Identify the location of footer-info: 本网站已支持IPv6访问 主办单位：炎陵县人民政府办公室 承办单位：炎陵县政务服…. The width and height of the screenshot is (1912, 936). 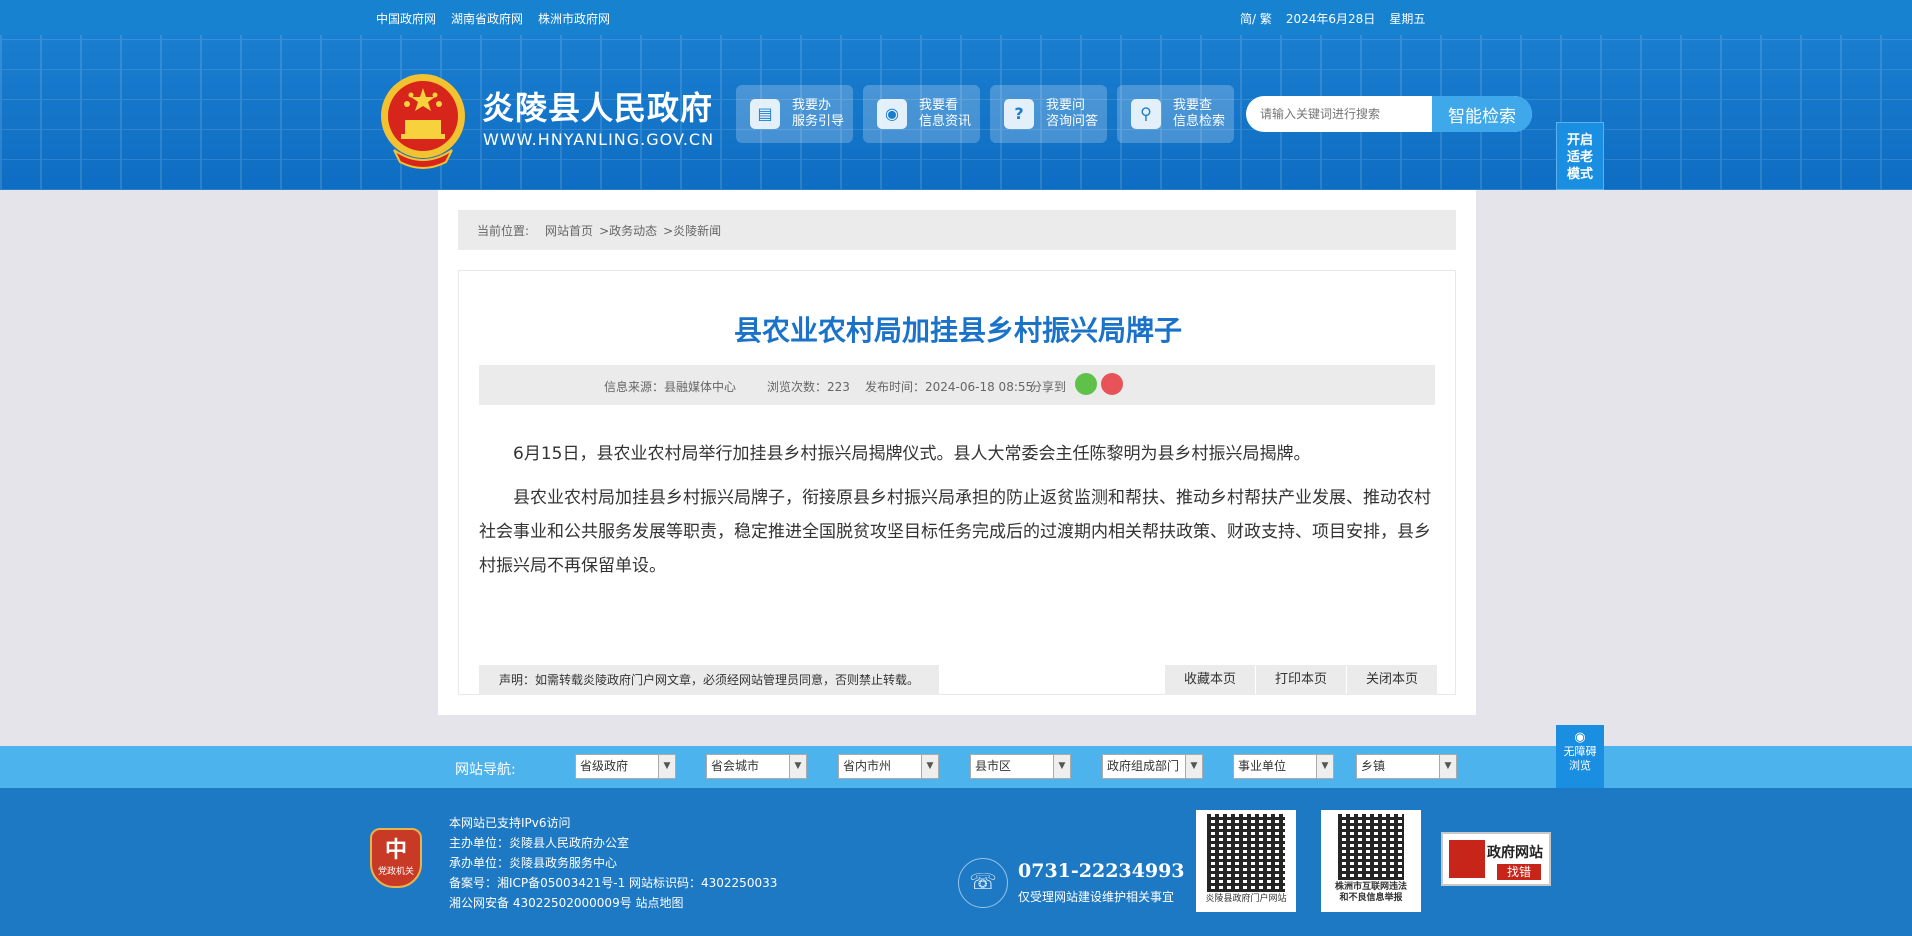
(613, 863).